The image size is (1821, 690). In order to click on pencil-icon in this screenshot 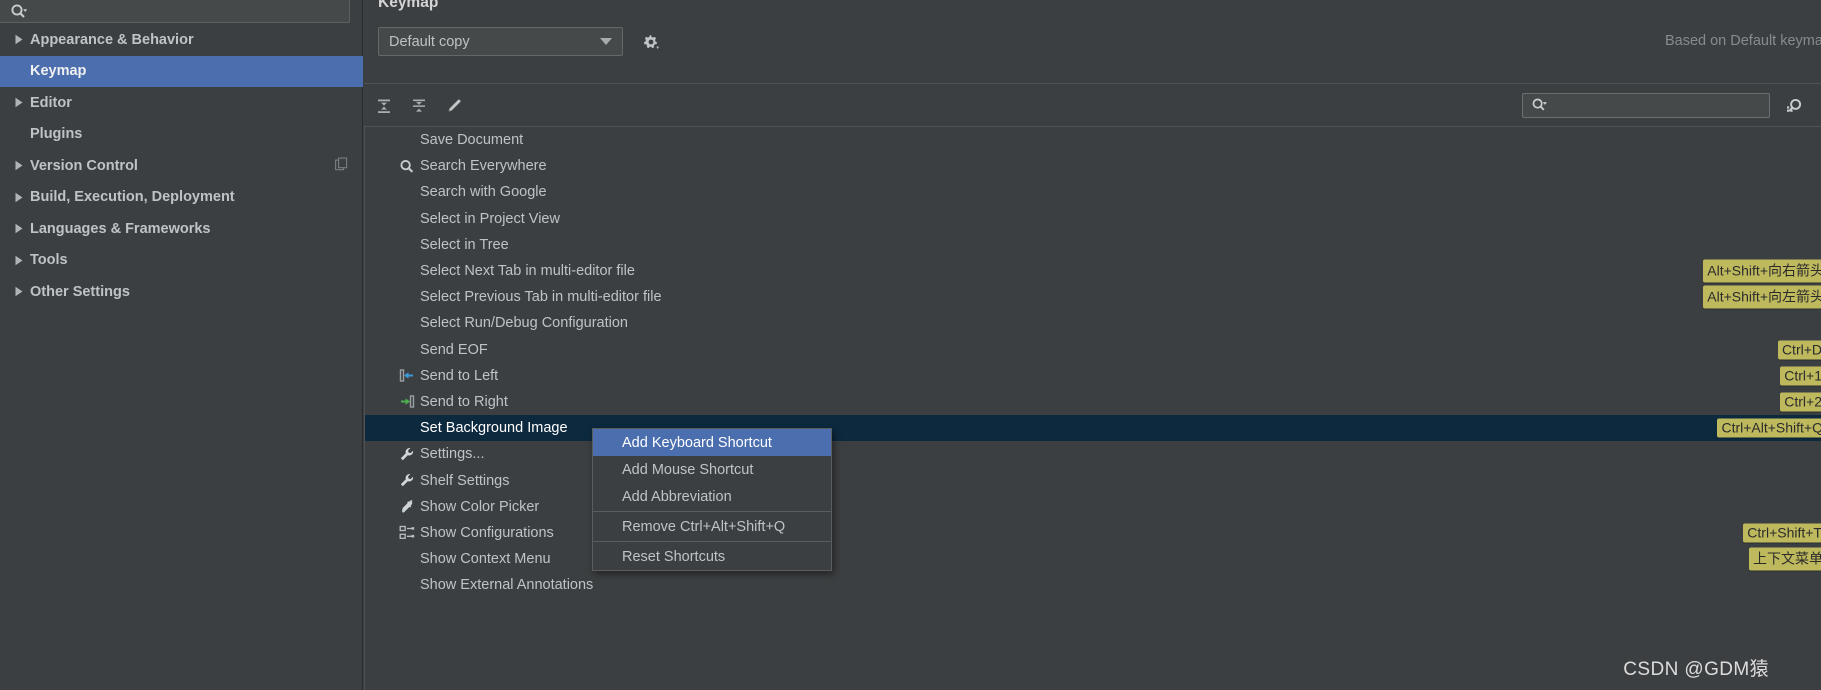, I will do `click(455, 105)`.